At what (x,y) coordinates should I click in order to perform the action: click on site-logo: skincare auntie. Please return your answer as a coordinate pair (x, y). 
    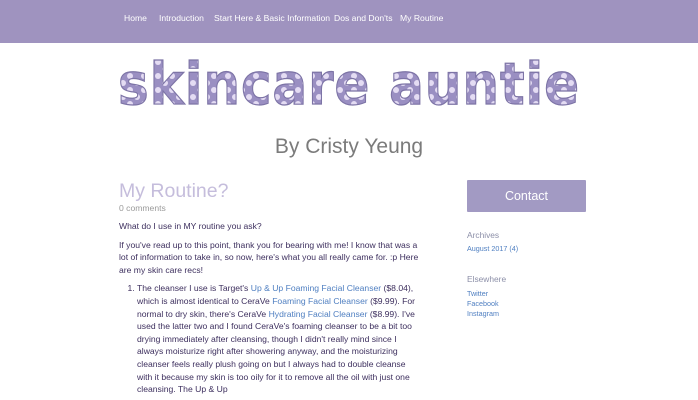
    Looking at the image, I should click on (349, 87).